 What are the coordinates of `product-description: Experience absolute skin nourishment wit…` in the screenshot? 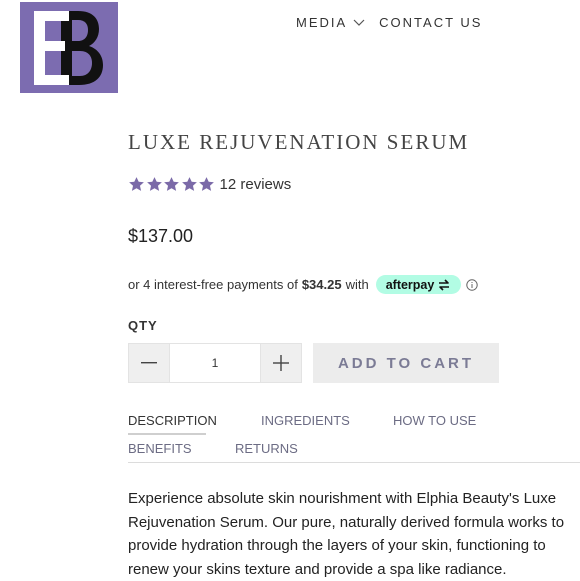 It's located at (346, 534).